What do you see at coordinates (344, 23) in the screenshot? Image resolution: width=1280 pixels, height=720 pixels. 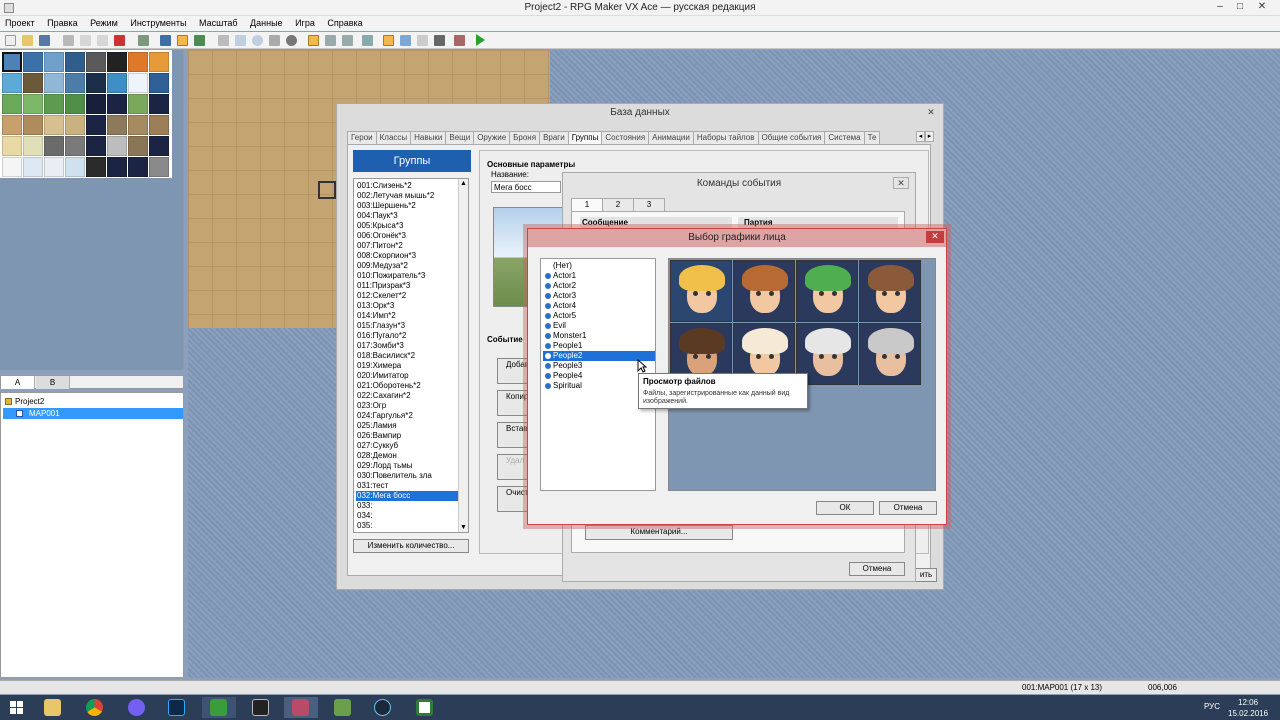 I see `menu-help: Справка` at bounding box center [344, 23].